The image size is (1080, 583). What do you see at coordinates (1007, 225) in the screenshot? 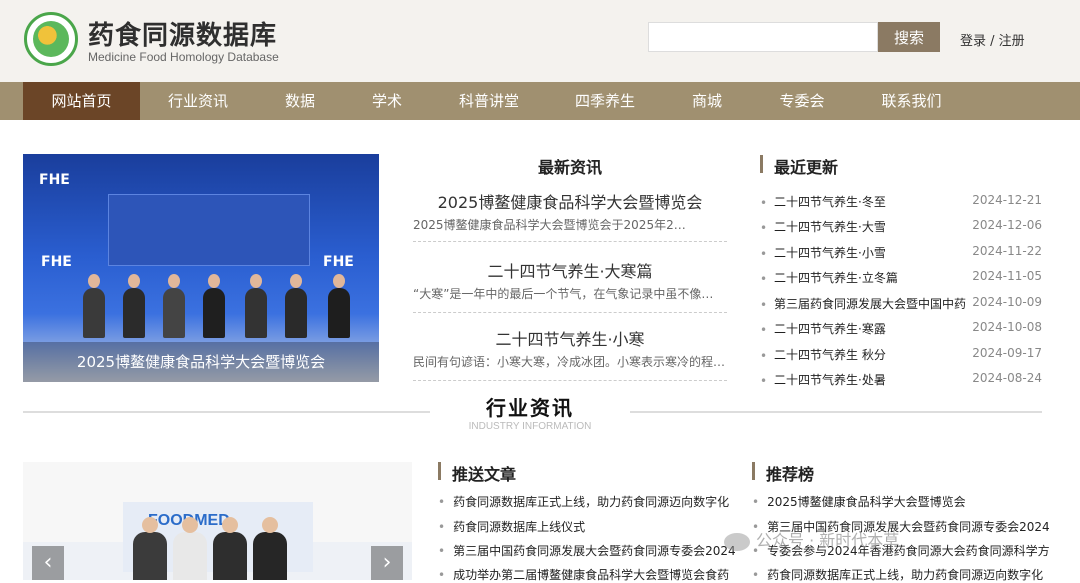
I see `update-date: 2024-12-06` at bounding box center [1007, 225].